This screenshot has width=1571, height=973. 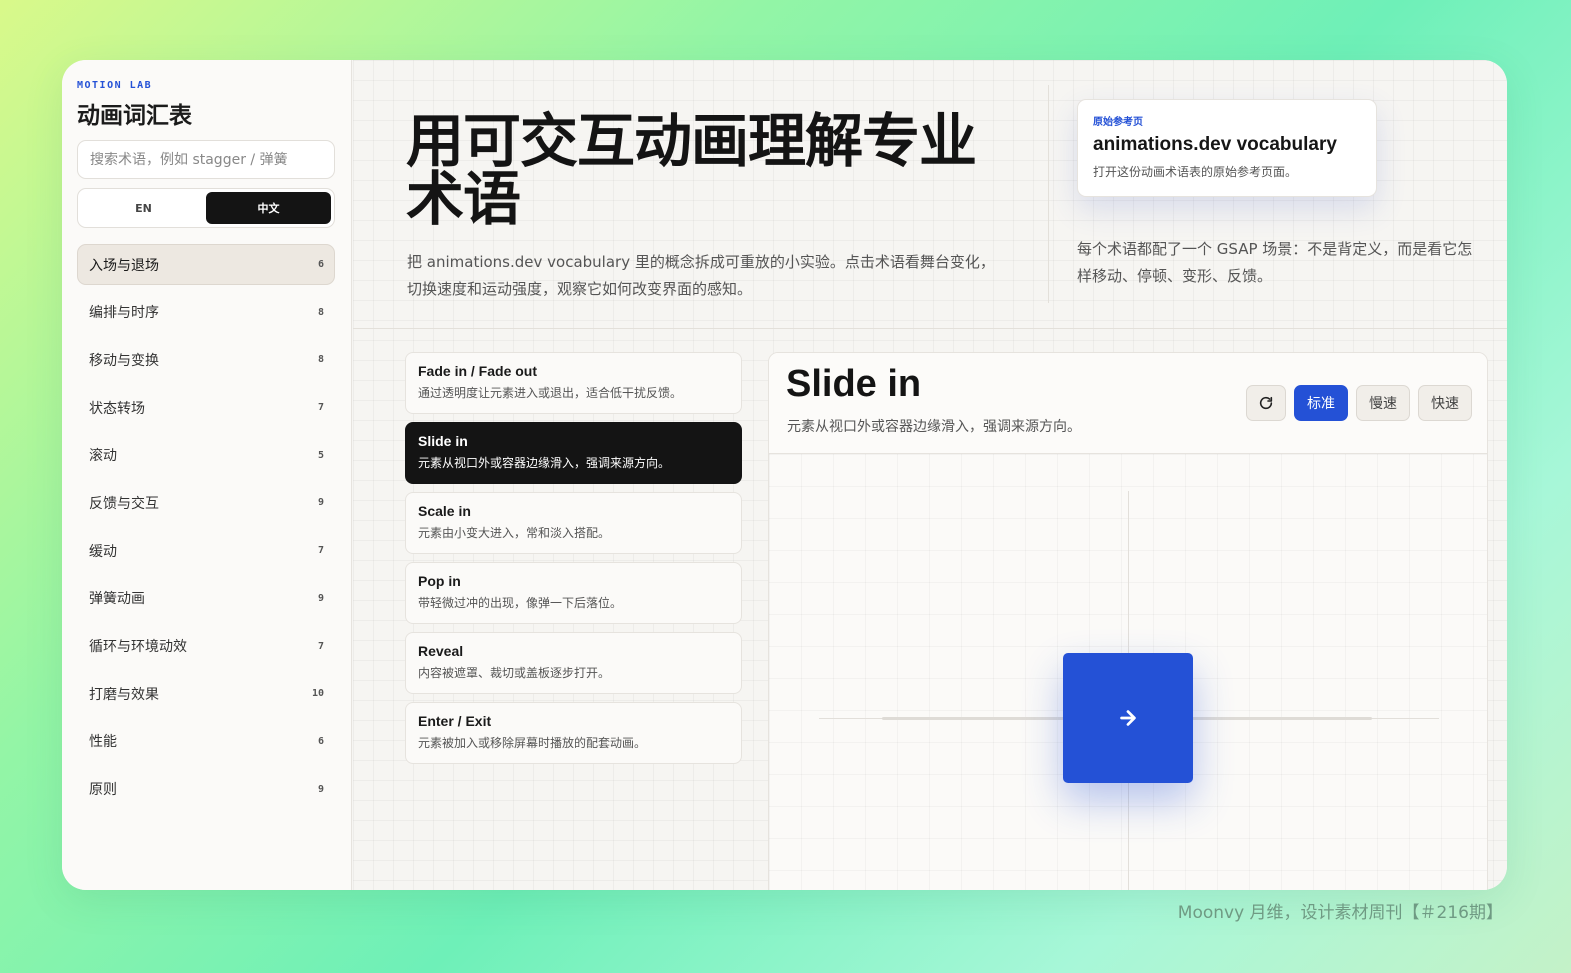 What do you see at coordinates (206, 455) in the screenshot?
I see `nav-item-scroll: 滚动 5` at bounding box center [206, 455].